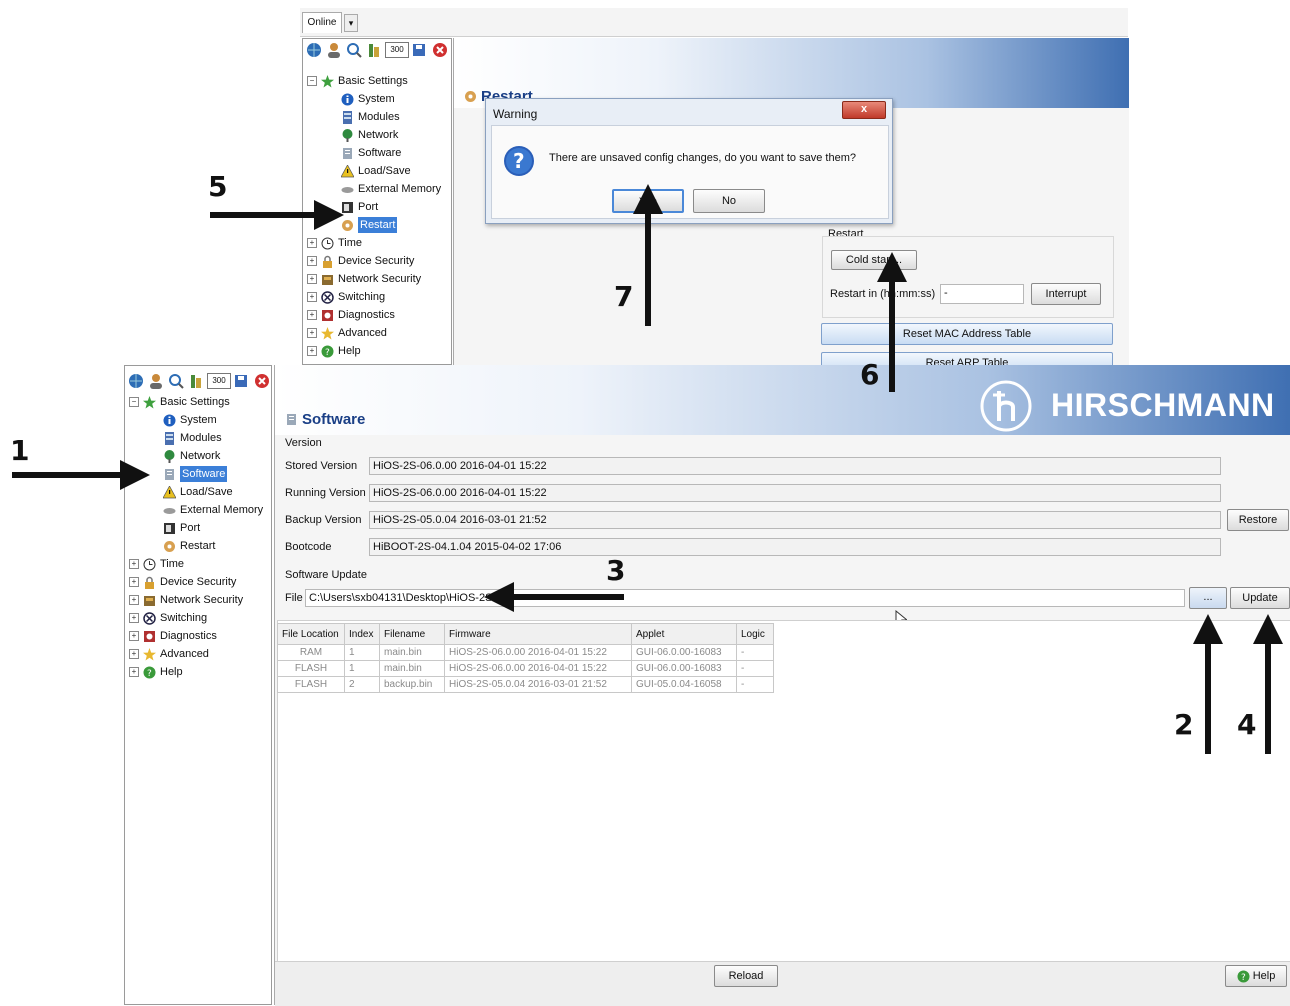 This screenshot has height=1006, width=1290. Describe the element at coordinates (1256, 976) in the screenshot. I see `help-button: ? Help` at that location.